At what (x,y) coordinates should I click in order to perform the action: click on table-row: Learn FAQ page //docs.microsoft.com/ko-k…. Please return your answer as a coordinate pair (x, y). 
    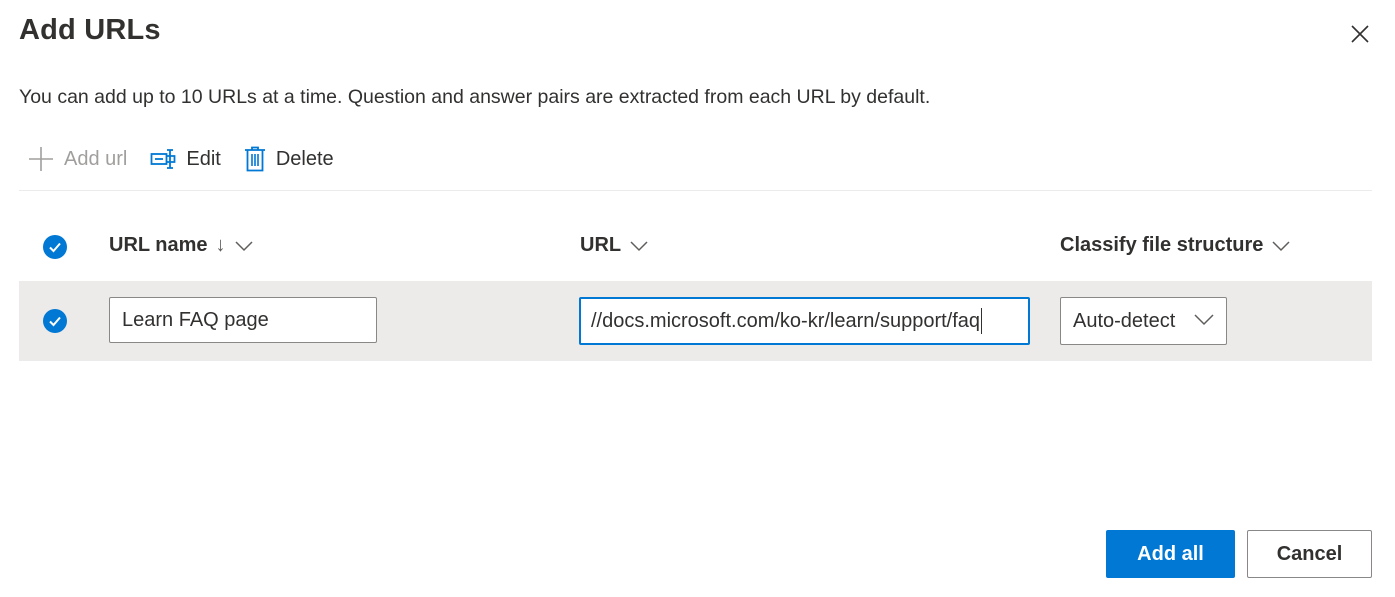
    Looking at the image, I should click on (695, 321).